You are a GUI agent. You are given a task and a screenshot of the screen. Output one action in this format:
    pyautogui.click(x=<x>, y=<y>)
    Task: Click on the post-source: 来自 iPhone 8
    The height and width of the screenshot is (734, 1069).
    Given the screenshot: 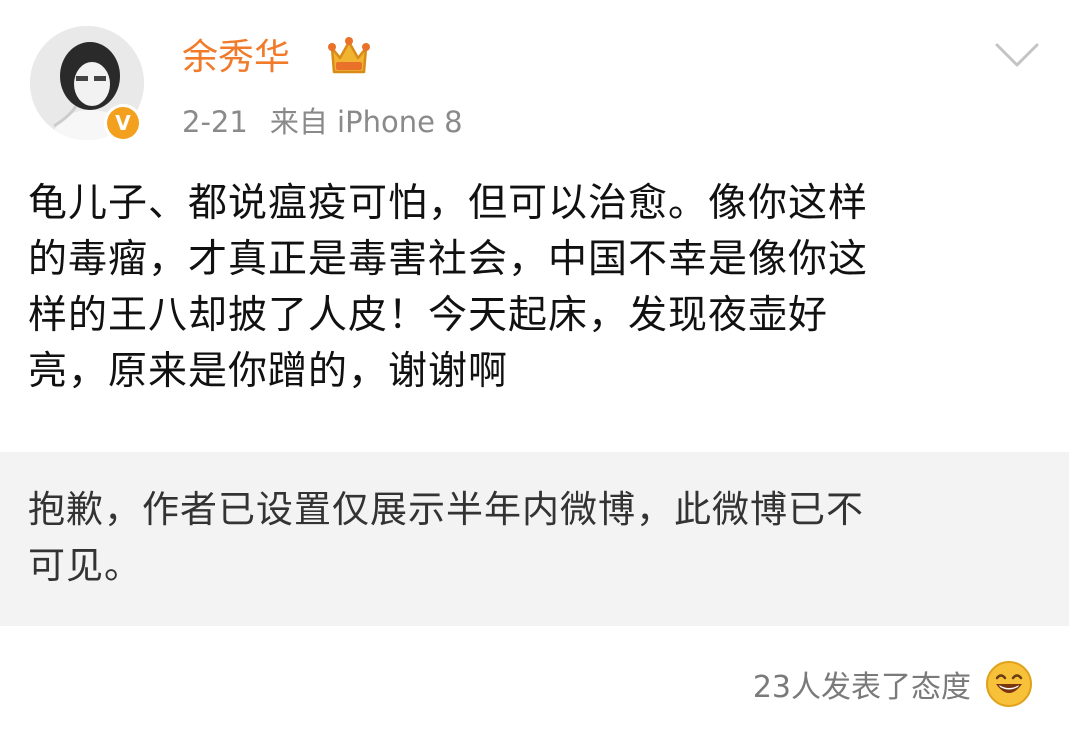 What is the action you would take?
    pyautogui.click(x=366, y=122)
    